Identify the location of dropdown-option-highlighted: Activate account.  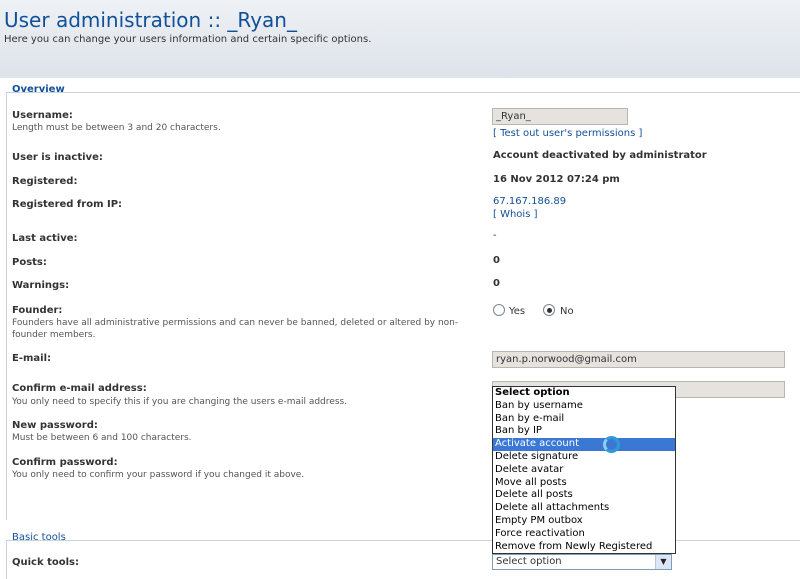
(584, 444).